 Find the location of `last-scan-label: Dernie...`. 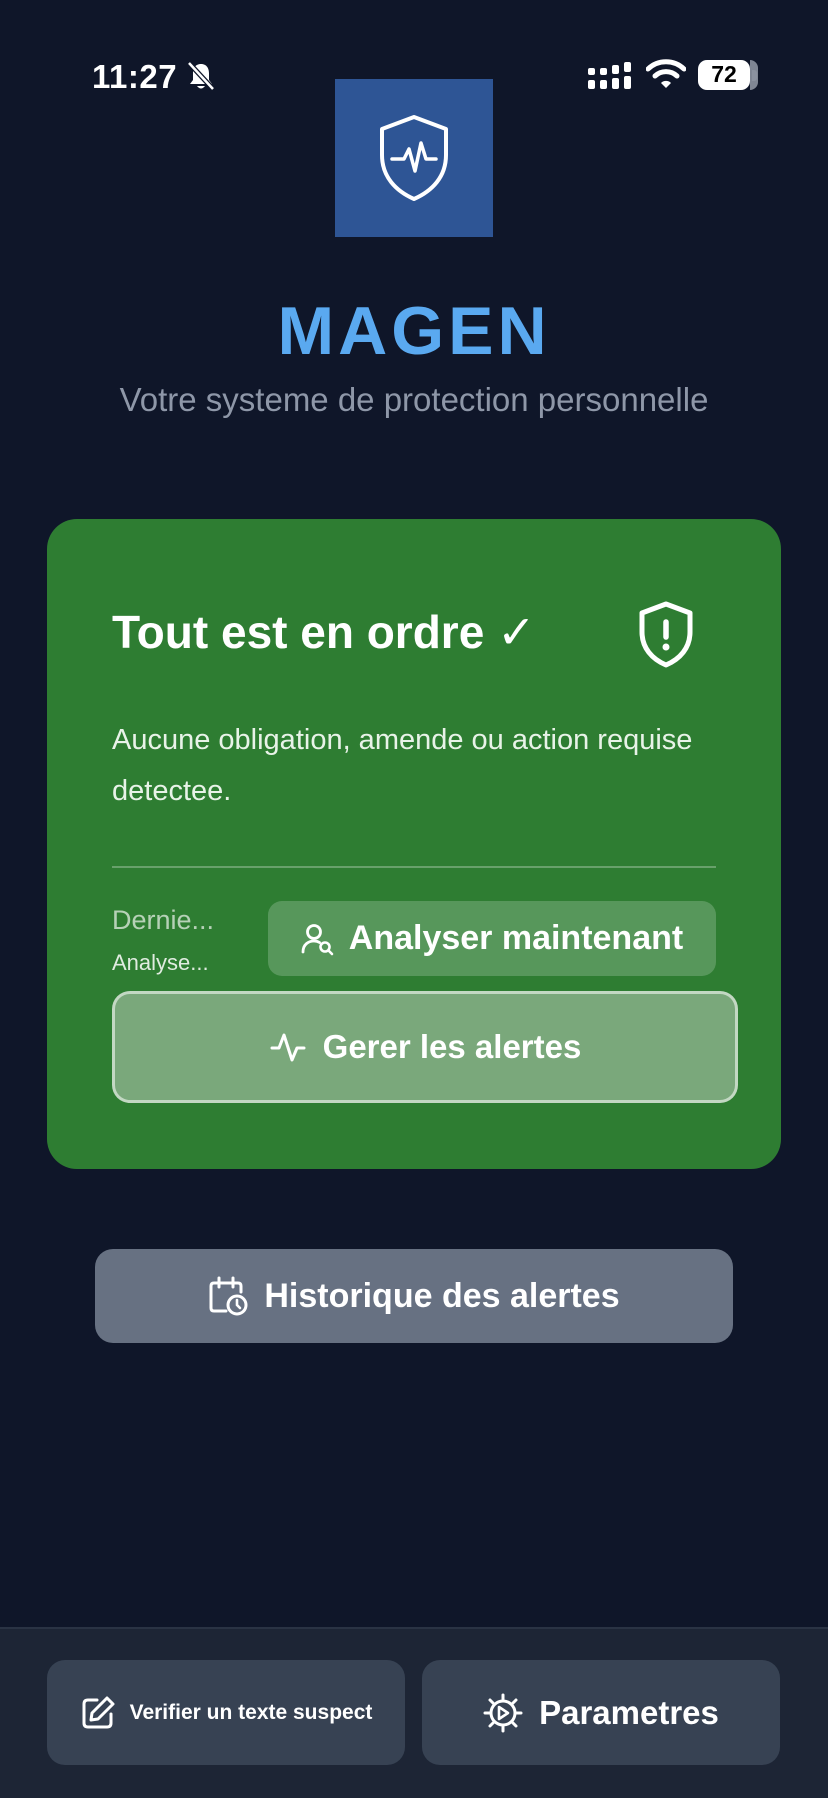

last-scan-label: Dernie... is located at coordinates (163, 920).